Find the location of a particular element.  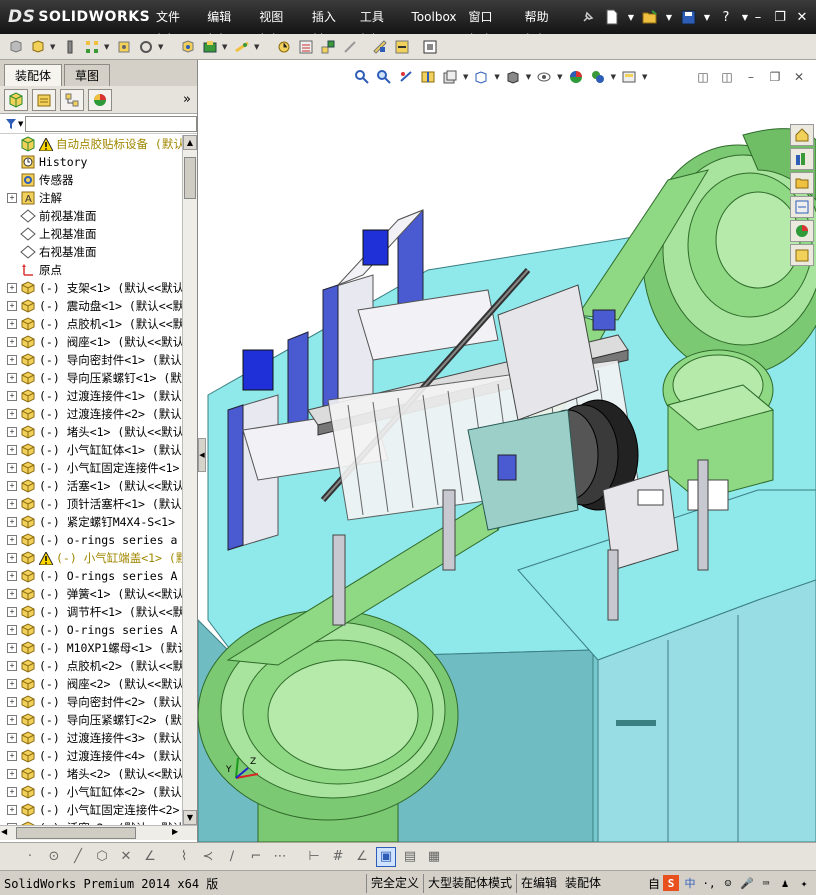

tree-item-component: + (-) 小气缸固定连接件<2> is located at coordinates (91, 810).